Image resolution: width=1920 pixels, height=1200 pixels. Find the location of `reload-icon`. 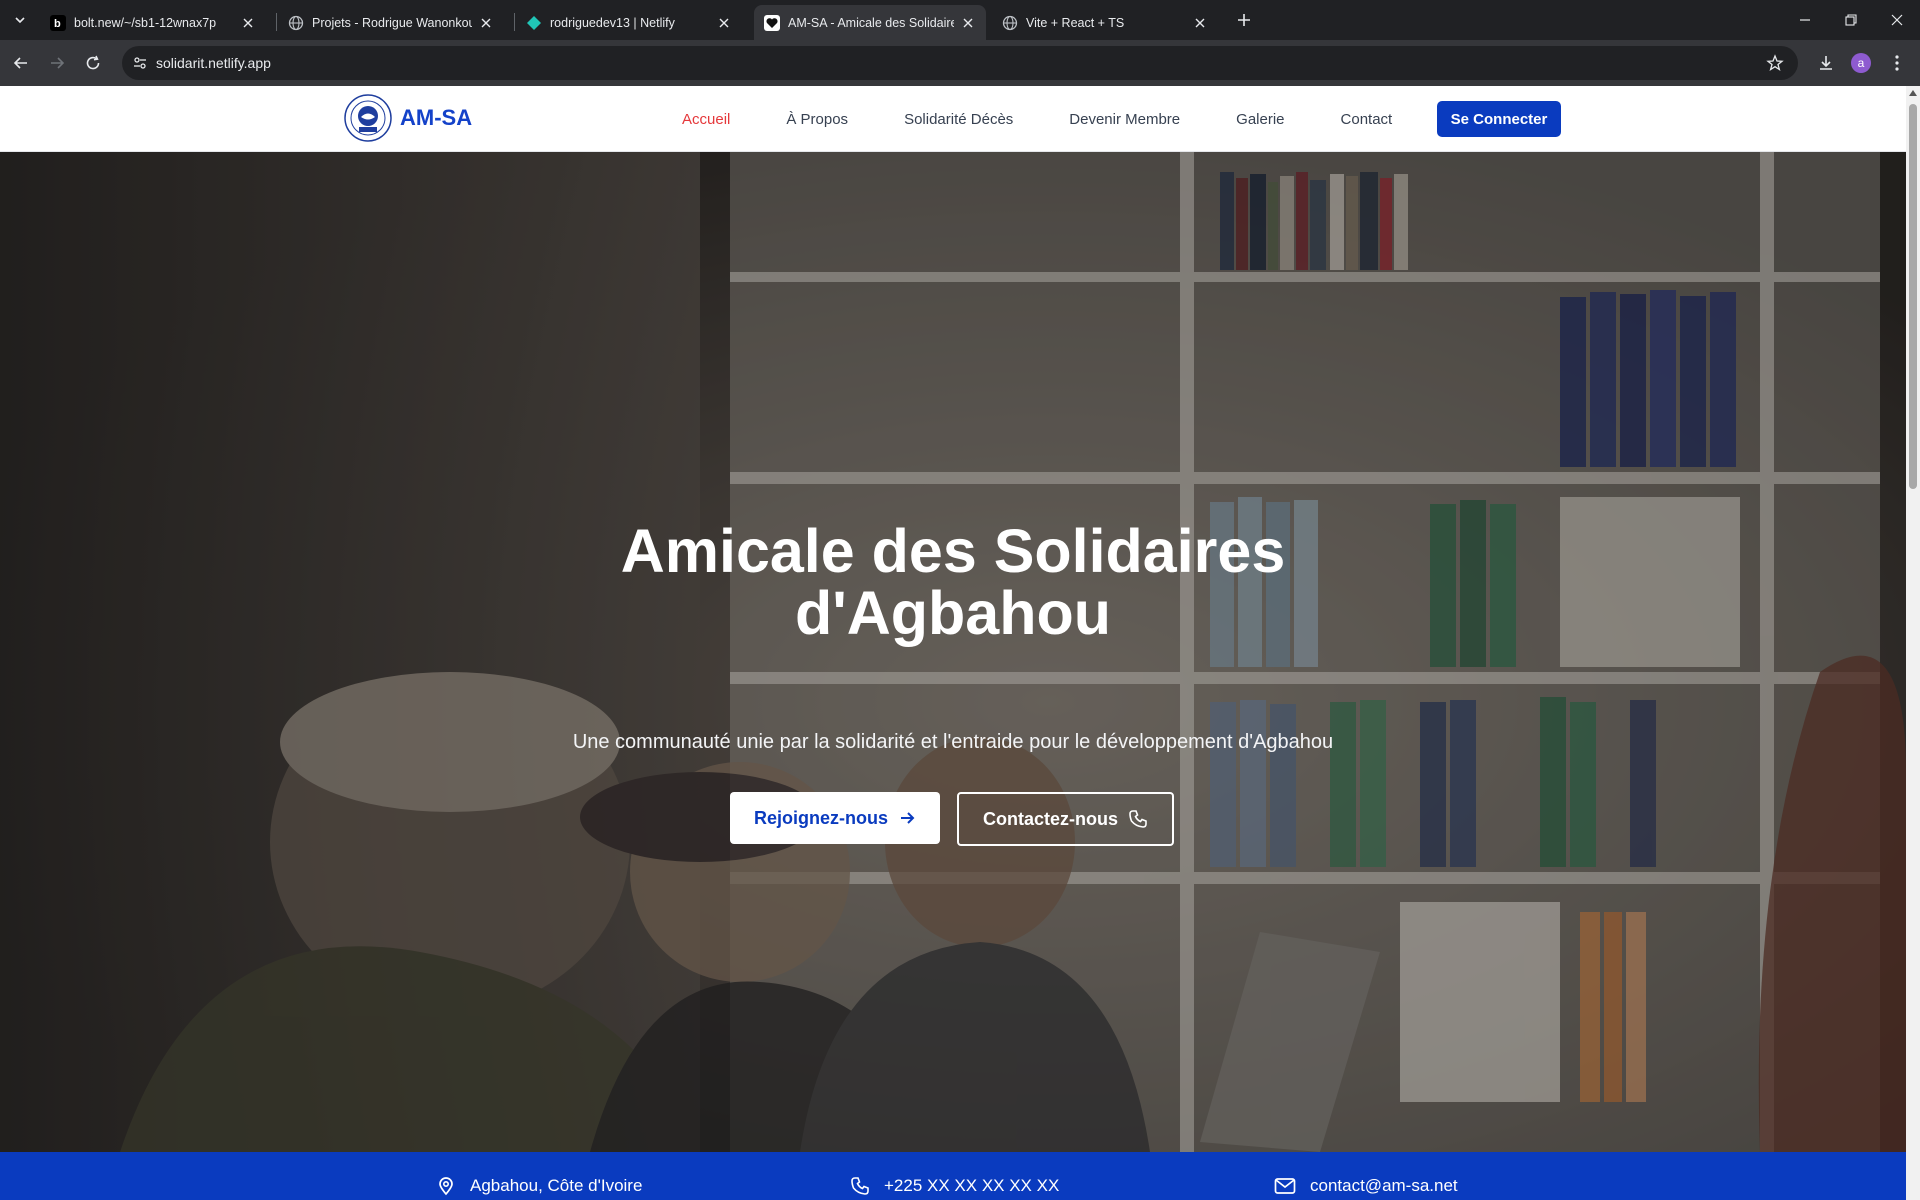

reload-icon is located at coordinates (93, 62).